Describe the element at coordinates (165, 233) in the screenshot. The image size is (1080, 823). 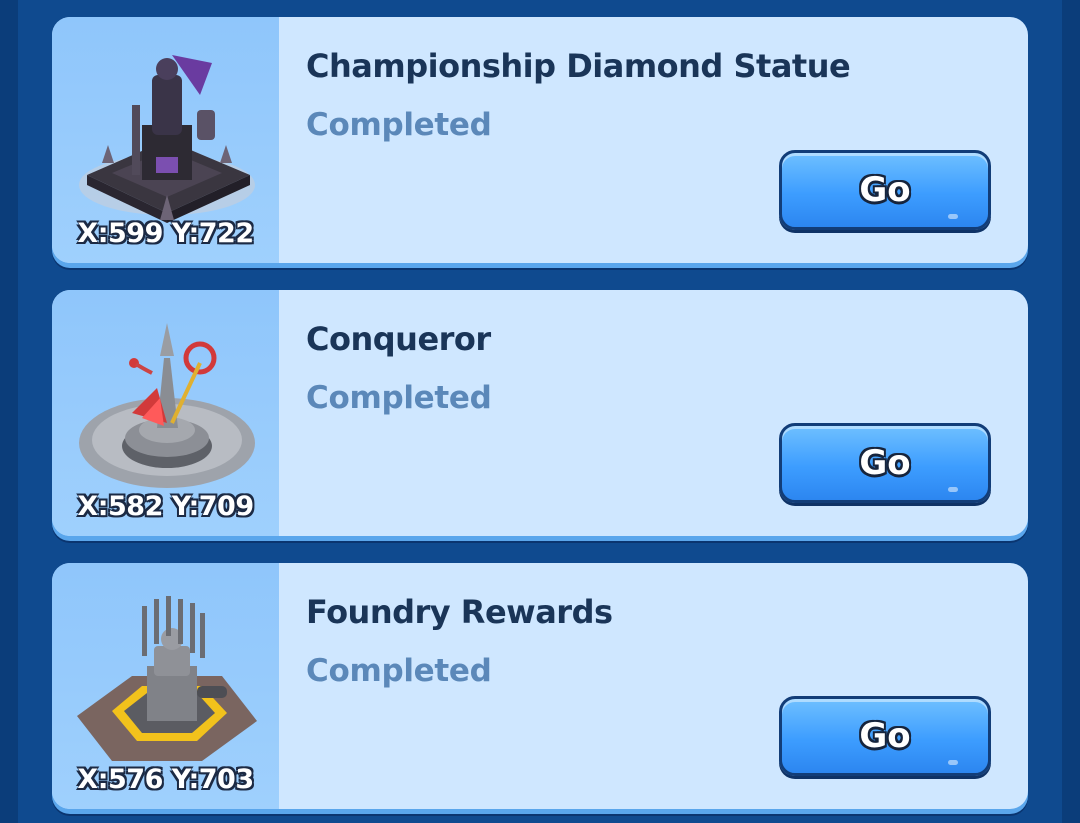
I see `coordinates-label: X:599 Y:722` at that location.